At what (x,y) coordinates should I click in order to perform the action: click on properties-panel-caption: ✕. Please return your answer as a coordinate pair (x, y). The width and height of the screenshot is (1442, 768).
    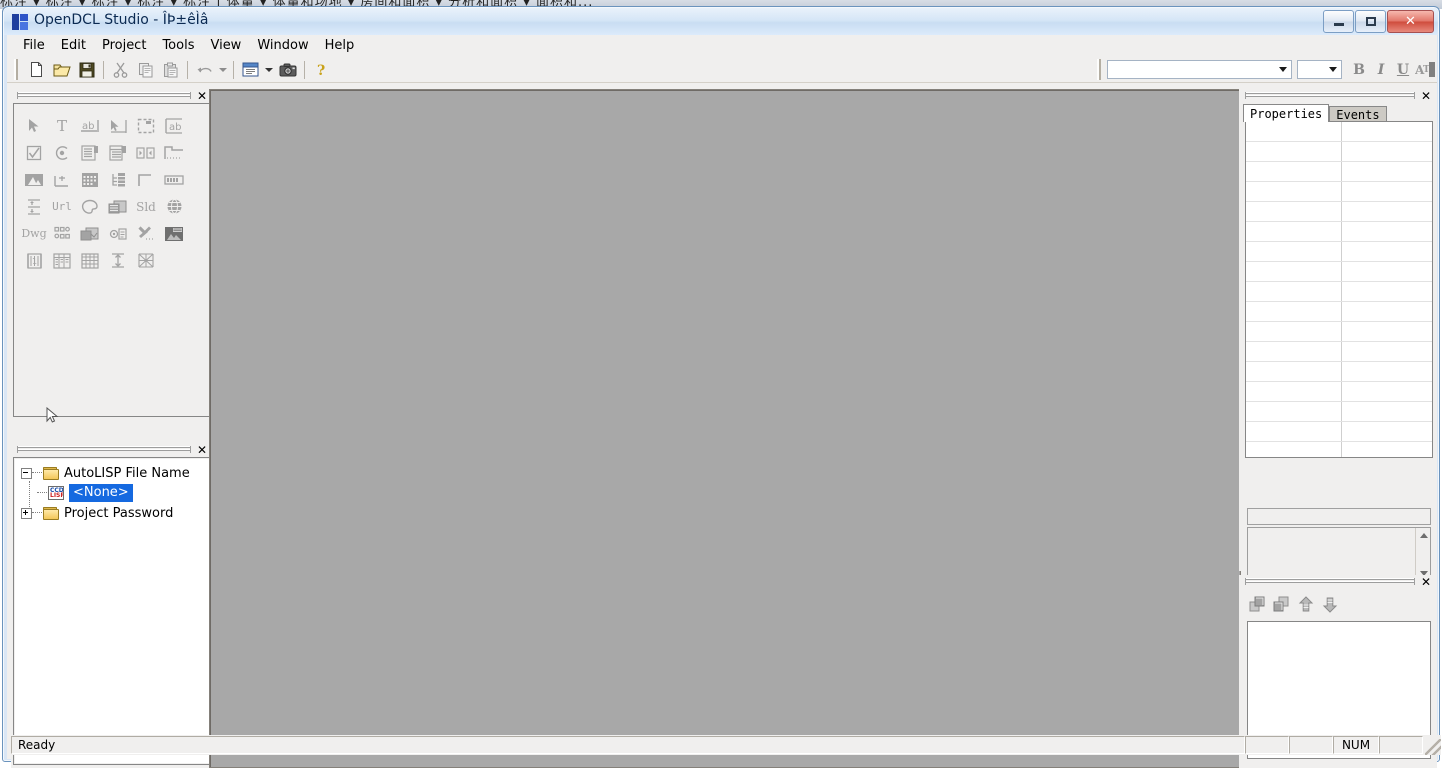
    Looking at the image, I should click on (1338, 96).